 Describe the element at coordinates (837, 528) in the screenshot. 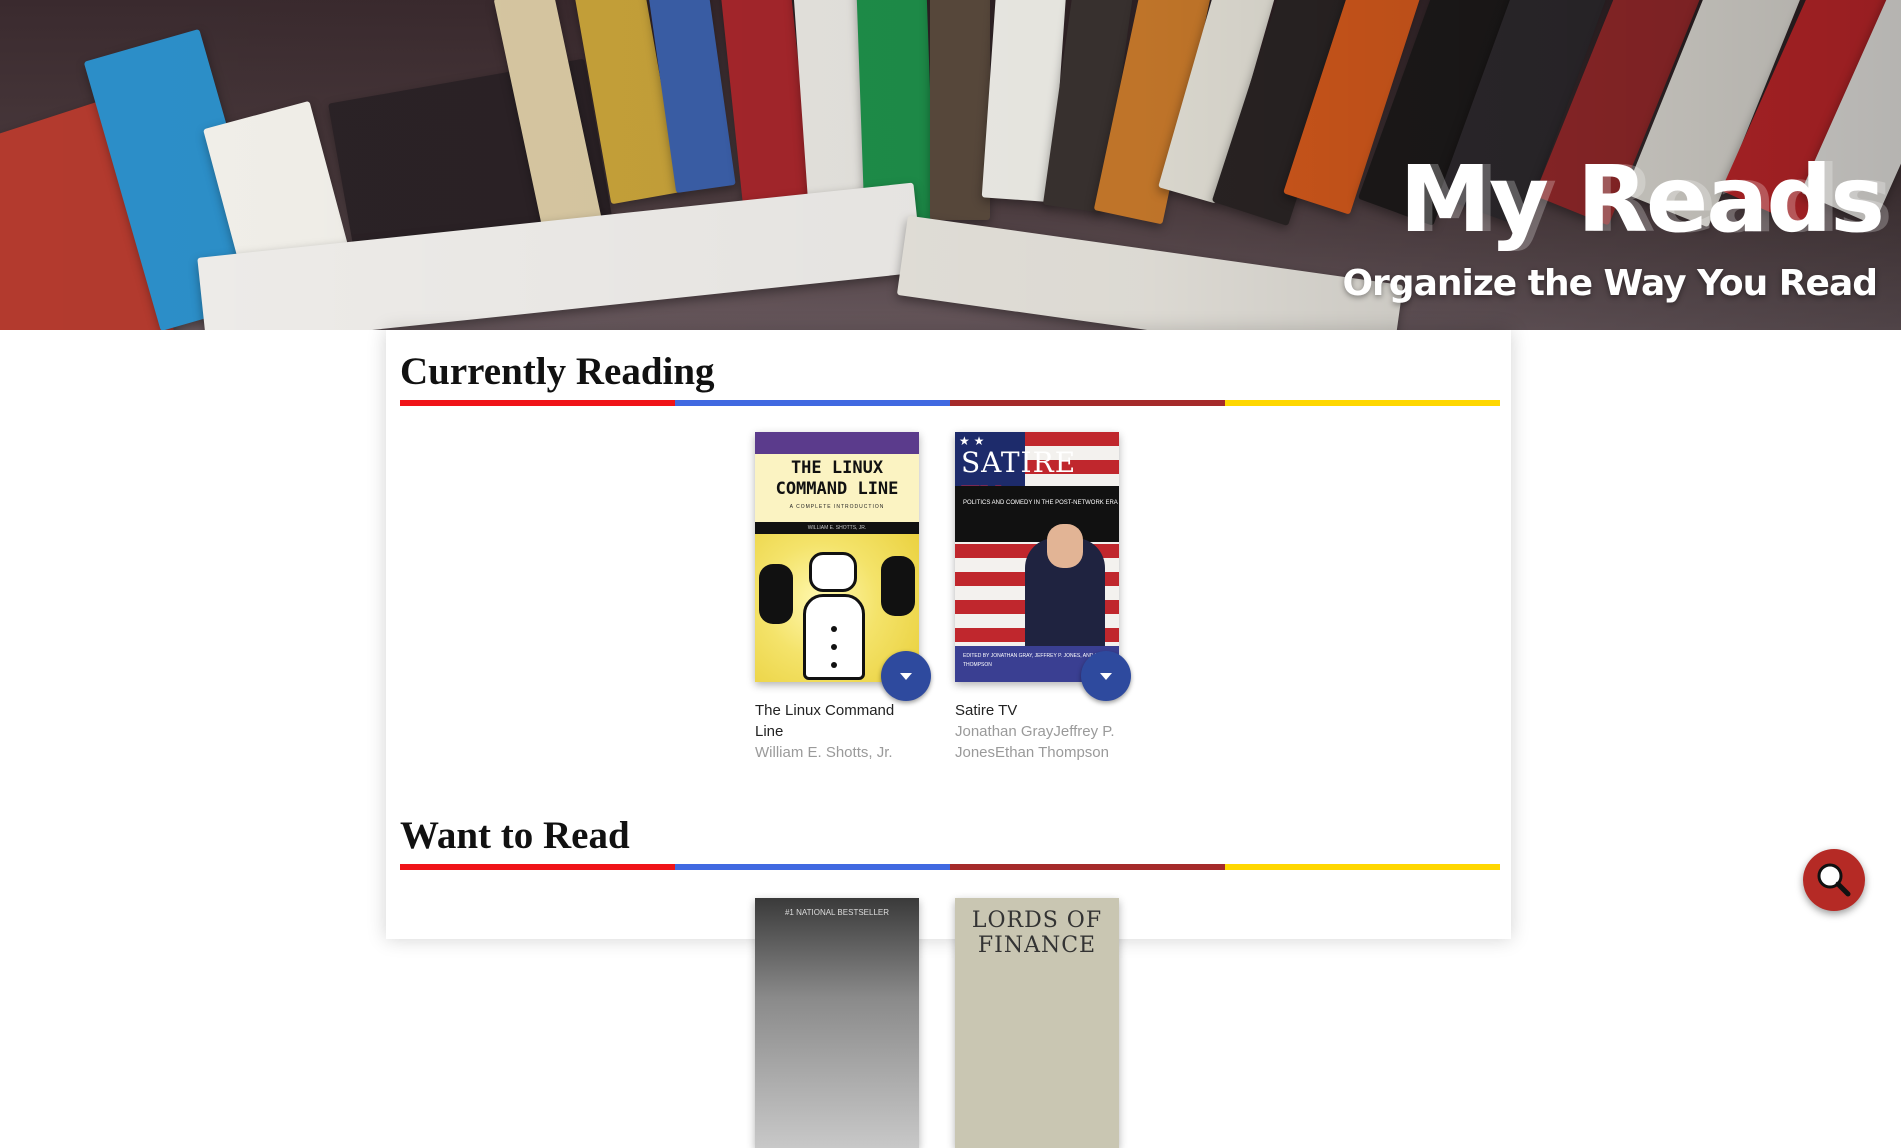

I see `cover-author: WILLIAM E. SHOTTS, JR.` at that location.